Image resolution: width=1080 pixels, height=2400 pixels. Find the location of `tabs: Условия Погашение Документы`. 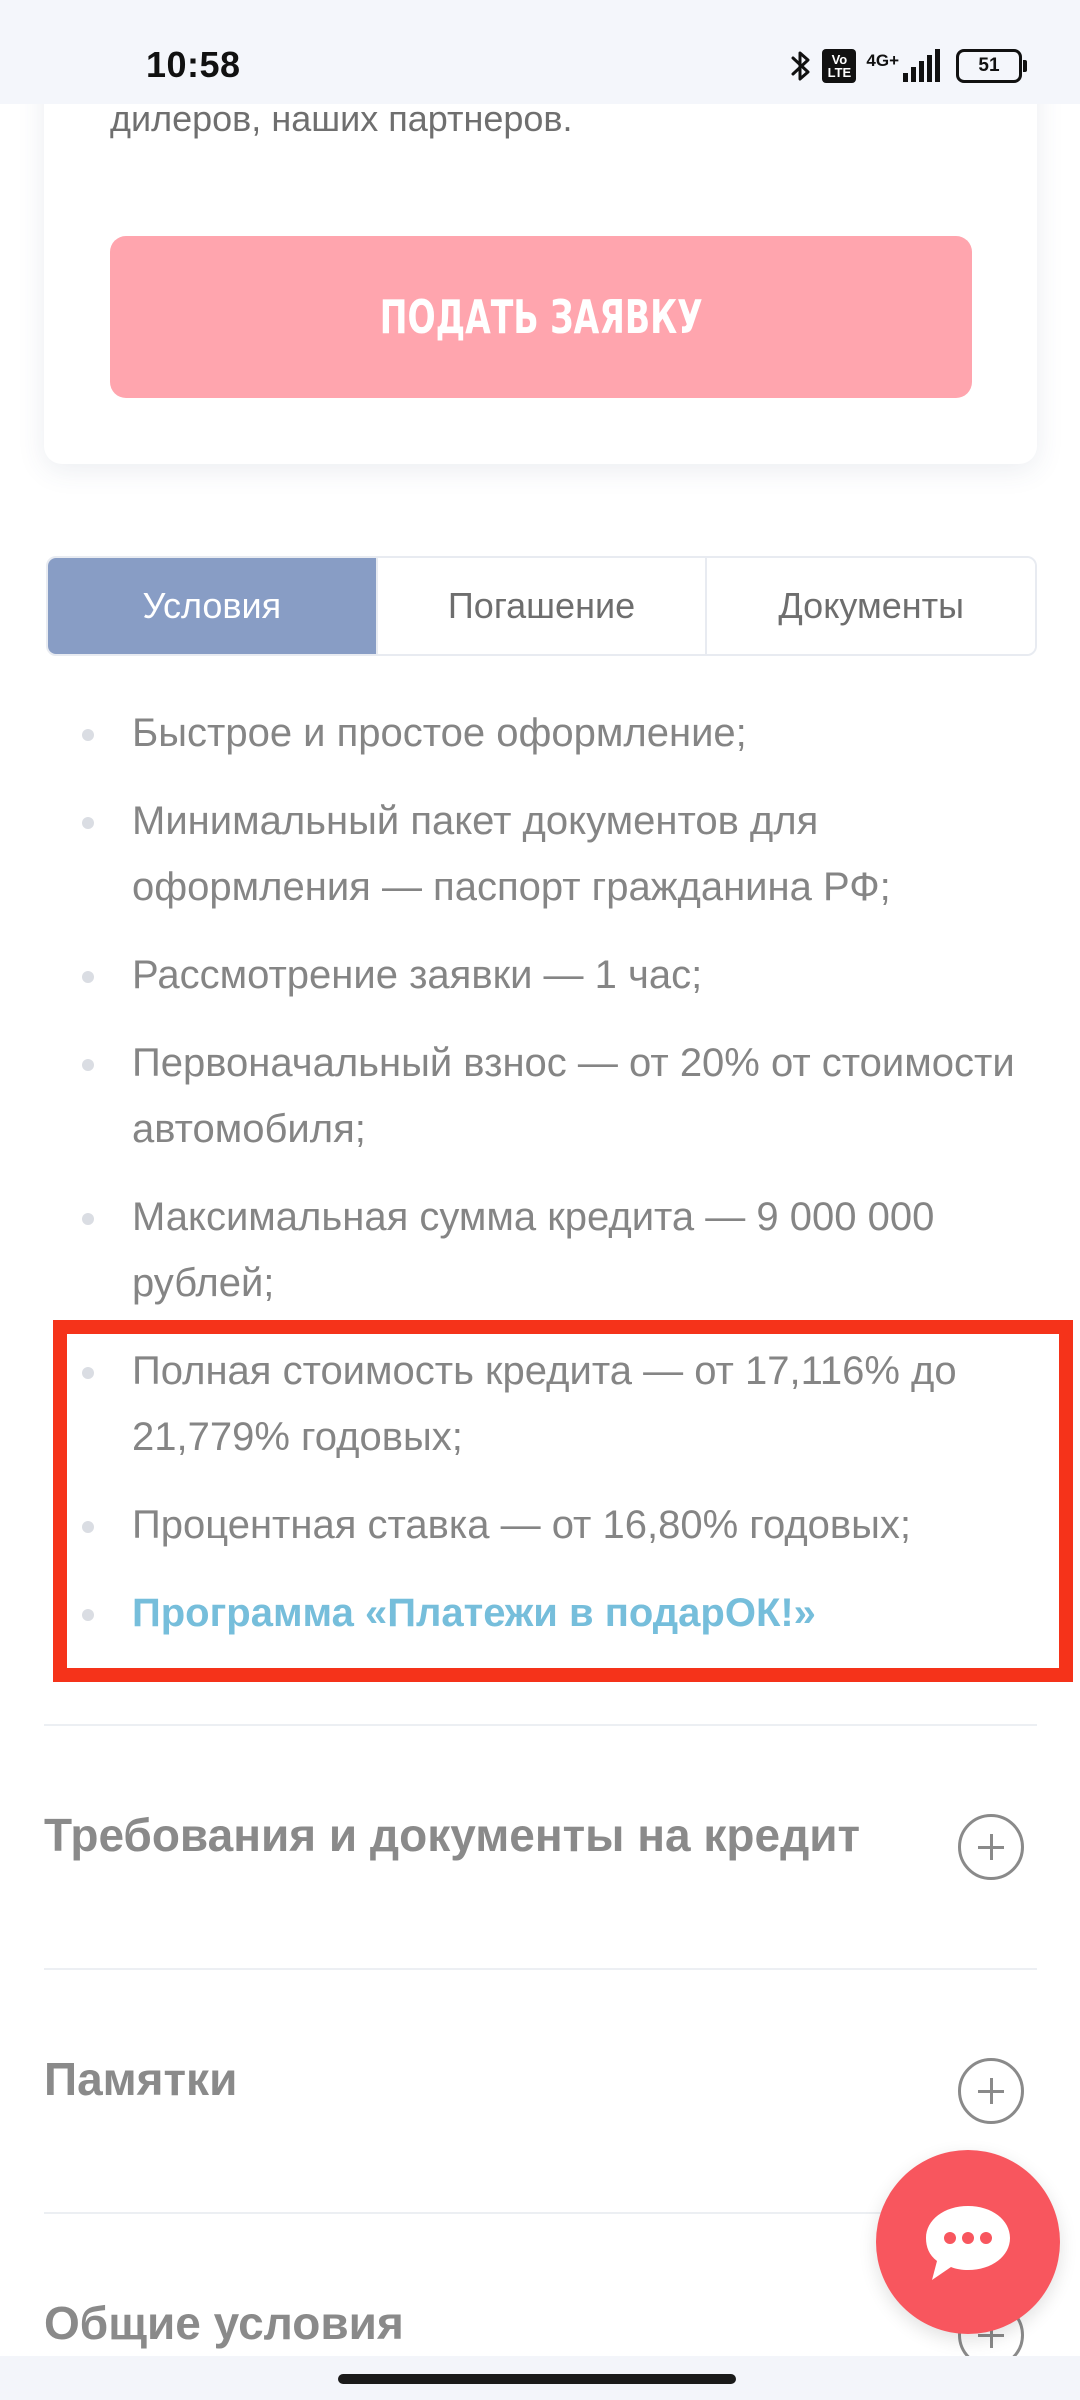

tabs: Условия Погашение Документы is located at coordinates (541, 606).